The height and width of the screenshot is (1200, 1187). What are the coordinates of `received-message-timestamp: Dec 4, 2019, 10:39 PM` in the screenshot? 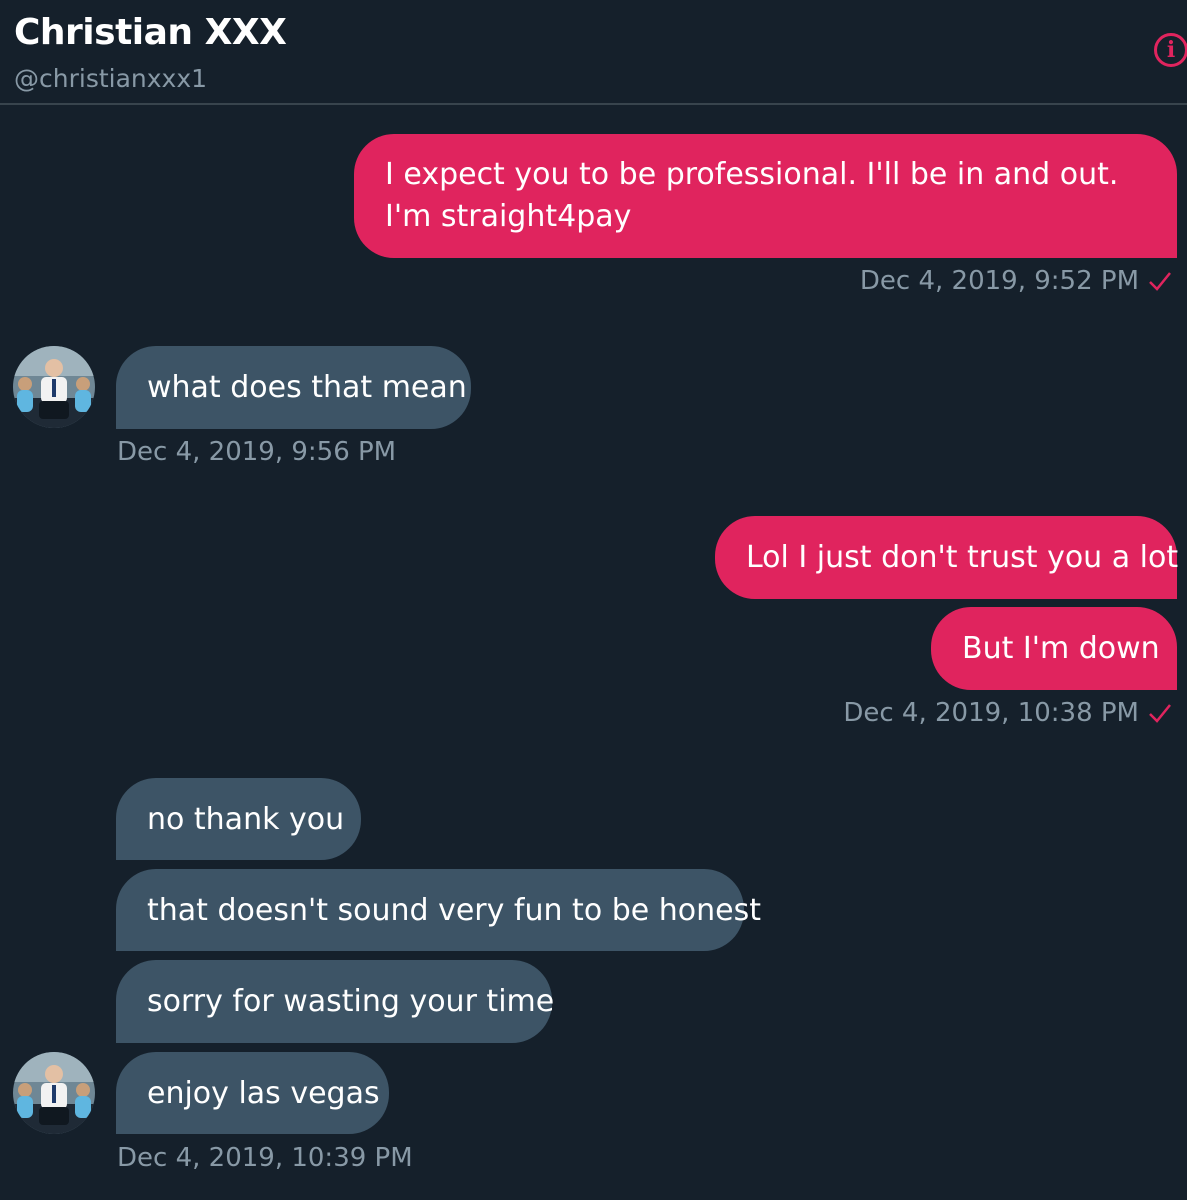 It's located at (265, 1158).